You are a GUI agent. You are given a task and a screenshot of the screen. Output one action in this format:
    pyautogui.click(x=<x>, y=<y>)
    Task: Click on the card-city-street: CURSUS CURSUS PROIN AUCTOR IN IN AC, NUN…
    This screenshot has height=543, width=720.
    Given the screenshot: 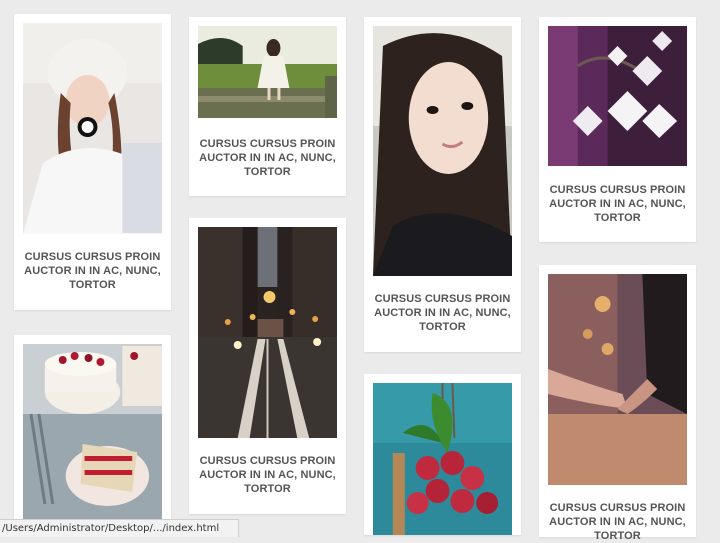 What is the action you would take?
    pyautogui.click(x=267, y=366)
    